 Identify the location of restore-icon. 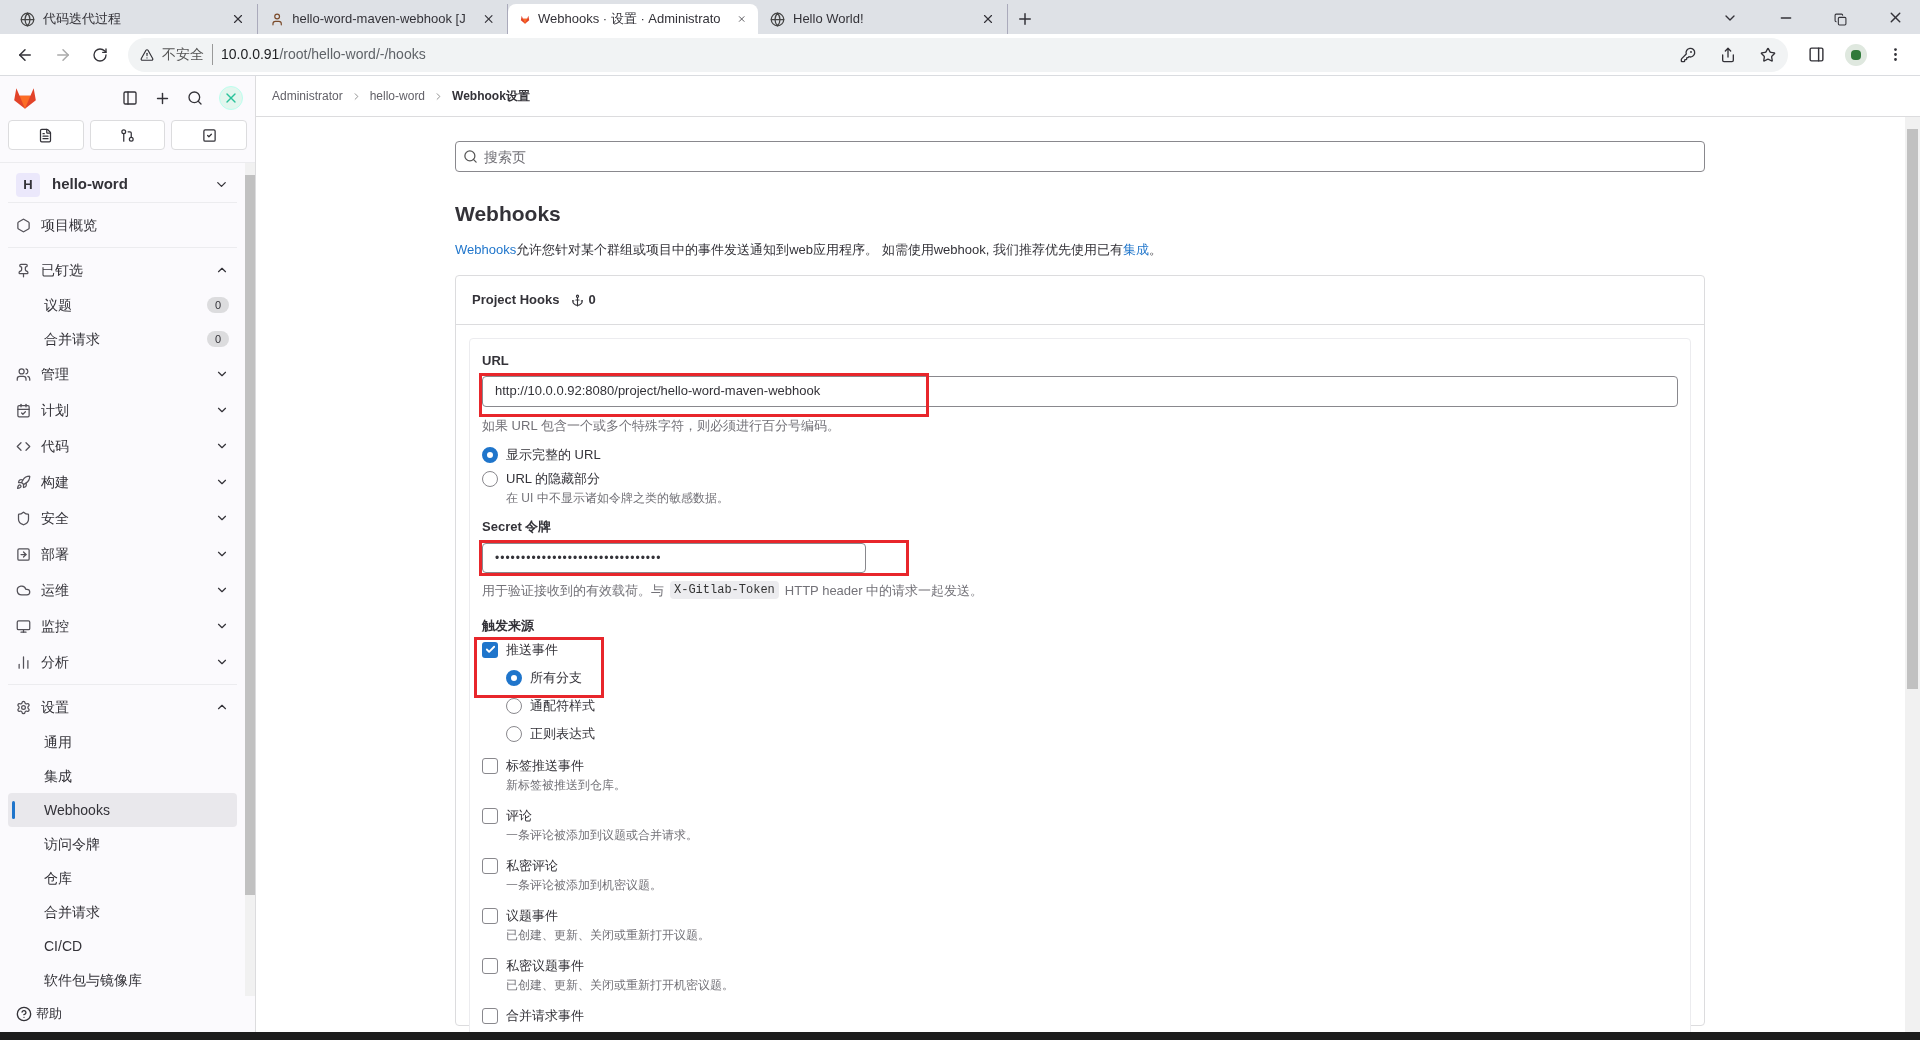
(1840, 19).